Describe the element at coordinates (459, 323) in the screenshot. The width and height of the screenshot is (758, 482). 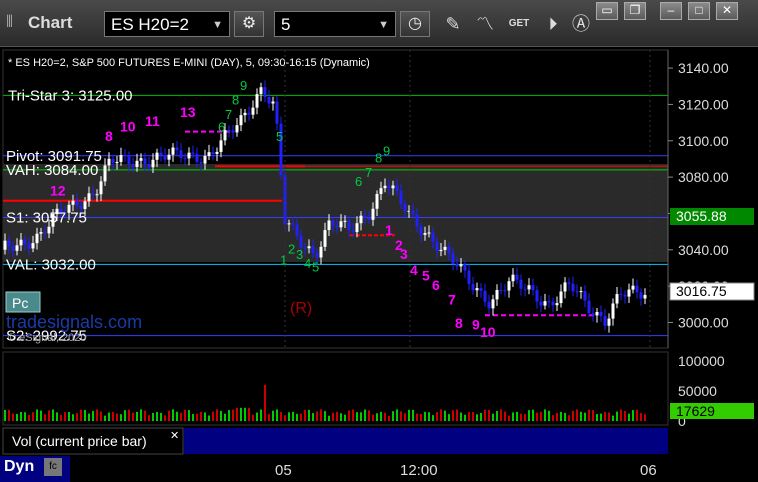
I see `count-magenta: 8` at that location.